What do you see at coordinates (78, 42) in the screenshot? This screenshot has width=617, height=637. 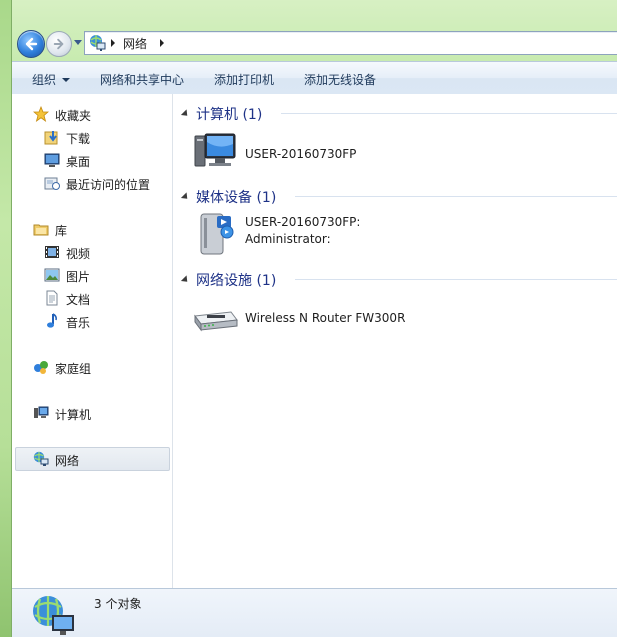 I see `recent-pages-dropdown` at bounding box center [78, 42].